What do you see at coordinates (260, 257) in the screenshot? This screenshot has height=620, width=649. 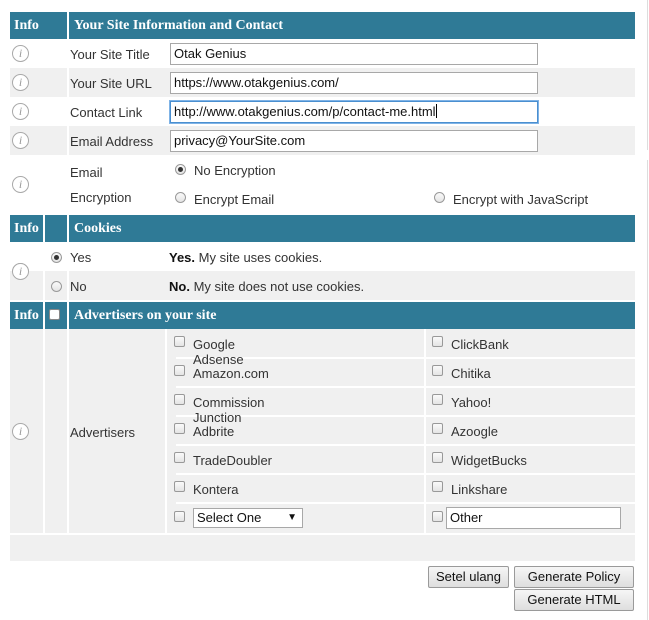 I see `cookies-yes-text: My site uses cookies.` at bounding box center [260, 257].